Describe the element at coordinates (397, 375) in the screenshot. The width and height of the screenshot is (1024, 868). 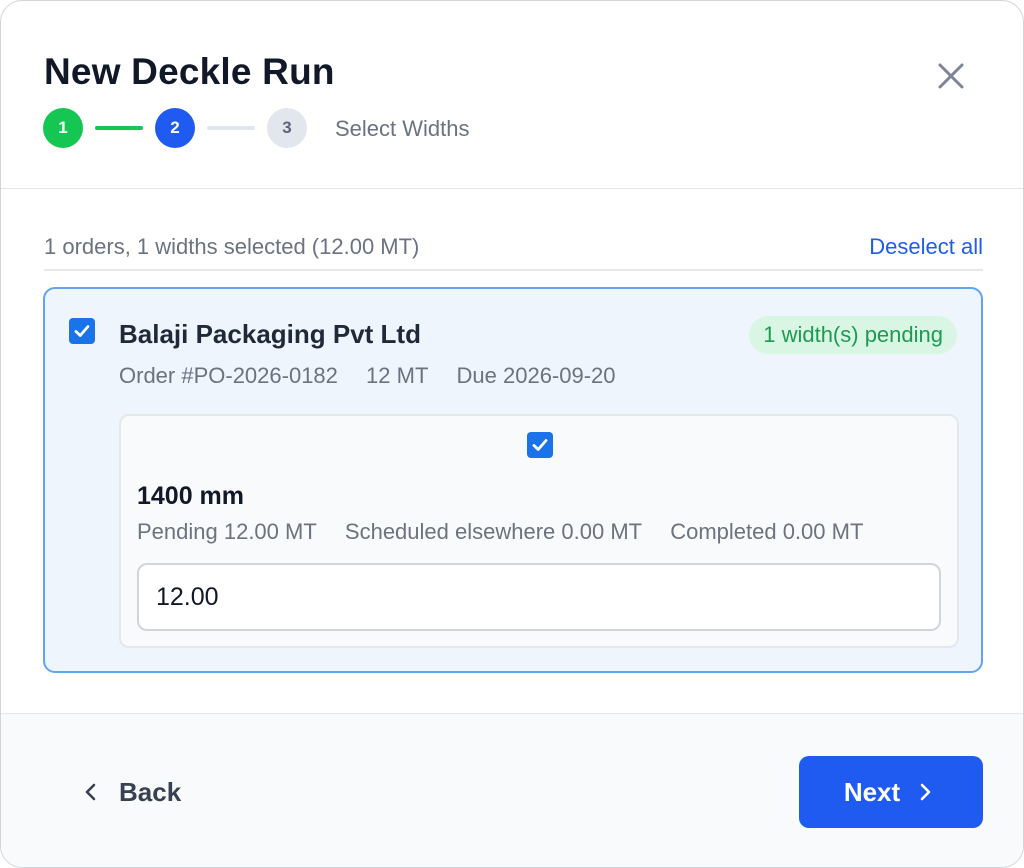
I see `order-quantity: 12 MT` at that location.